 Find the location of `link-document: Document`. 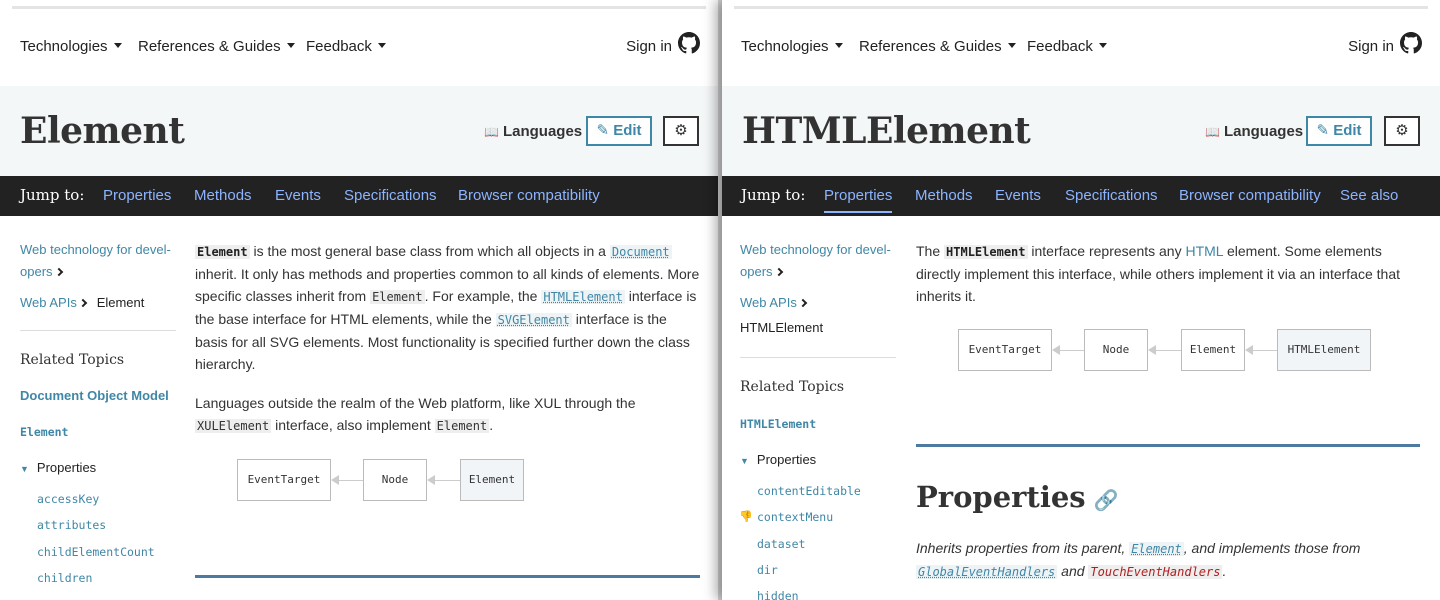

link-document: Document is located at coordinates (640, 252).